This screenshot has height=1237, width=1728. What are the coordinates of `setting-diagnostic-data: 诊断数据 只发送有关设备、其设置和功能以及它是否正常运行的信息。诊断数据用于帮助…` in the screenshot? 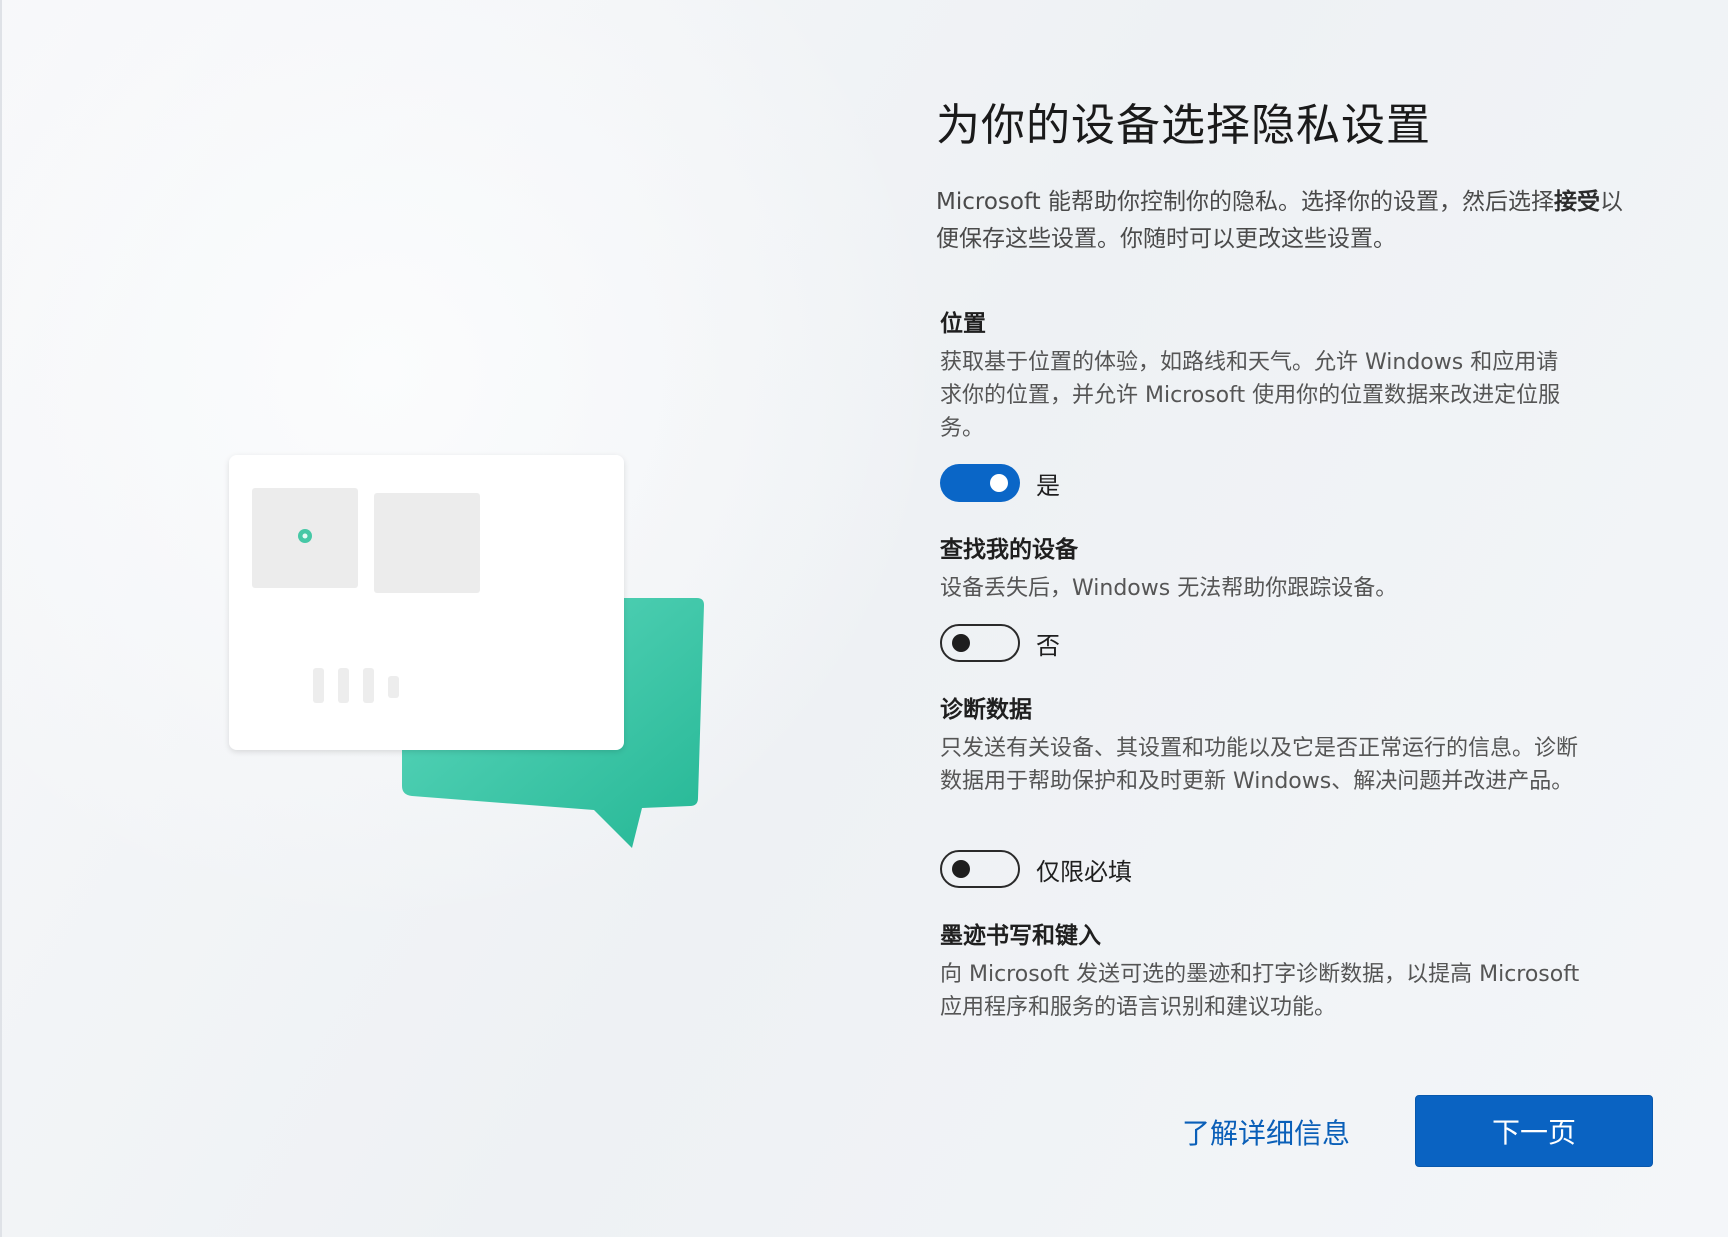 It's located at (1260, 746).